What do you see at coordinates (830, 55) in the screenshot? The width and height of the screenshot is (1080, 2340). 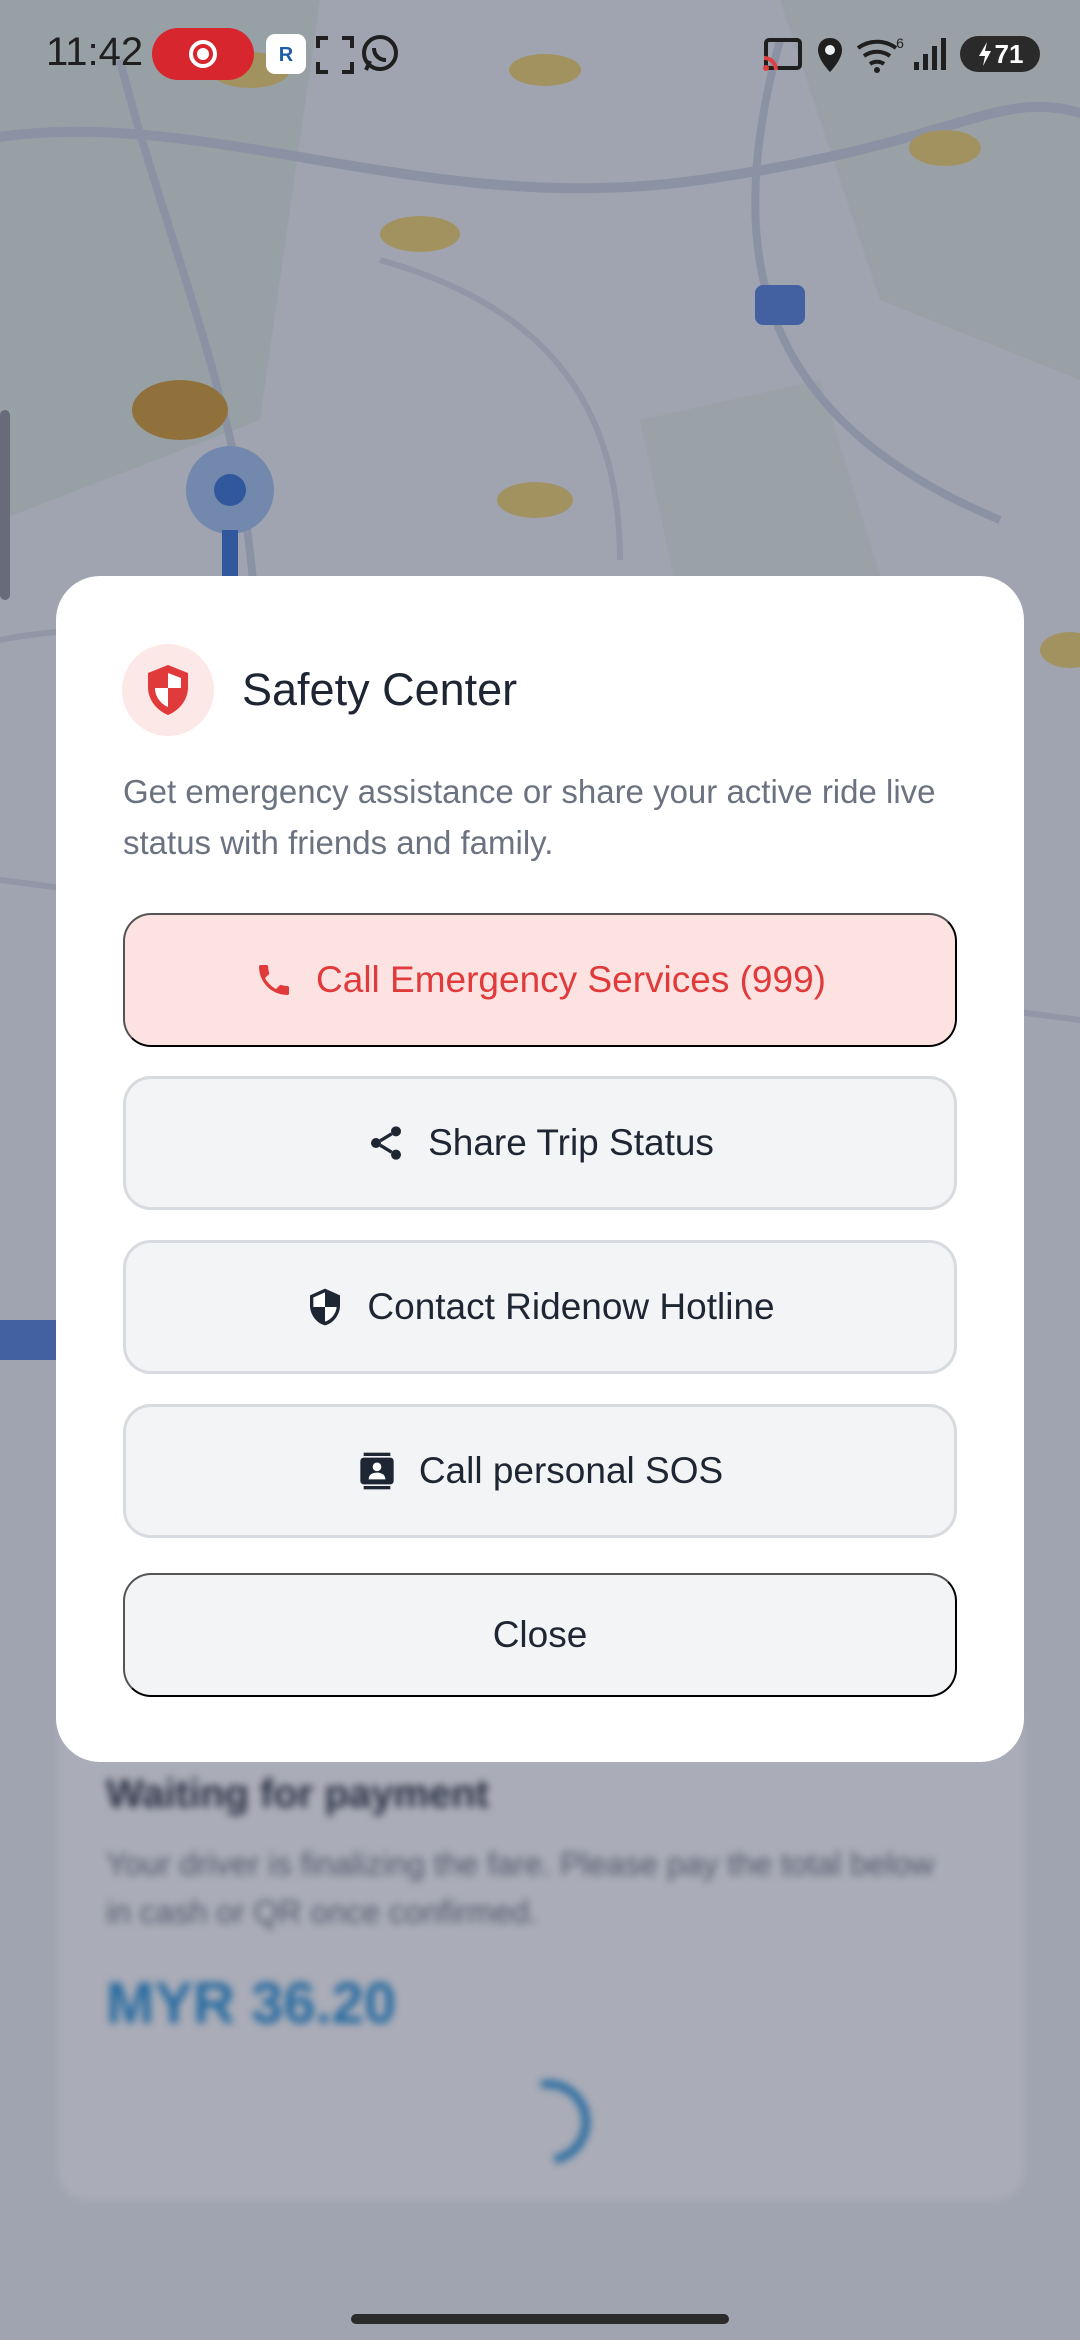 I see `location-icon` at bounding box center [830, 55].